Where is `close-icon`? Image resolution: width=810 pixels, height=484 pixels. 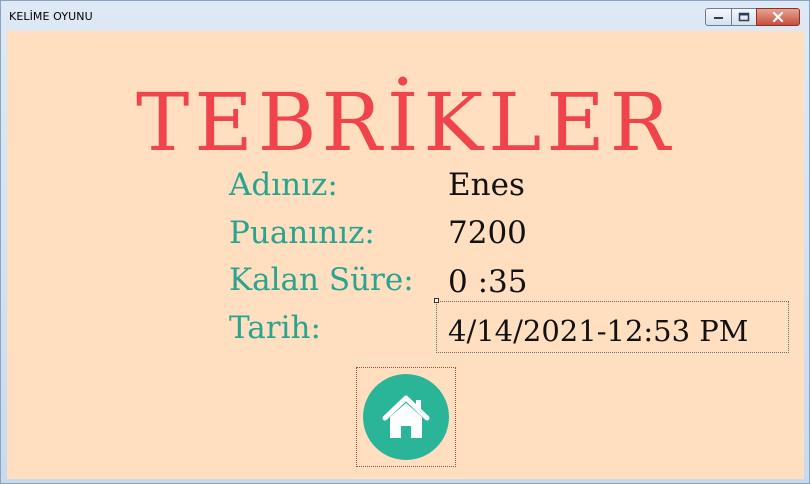 close-icon is located at coordinates (778, 17).